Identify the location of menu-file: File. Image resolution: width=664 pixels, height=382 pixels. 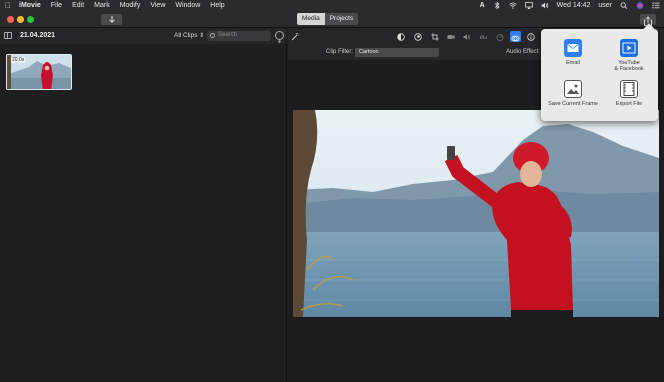
(56, 5).